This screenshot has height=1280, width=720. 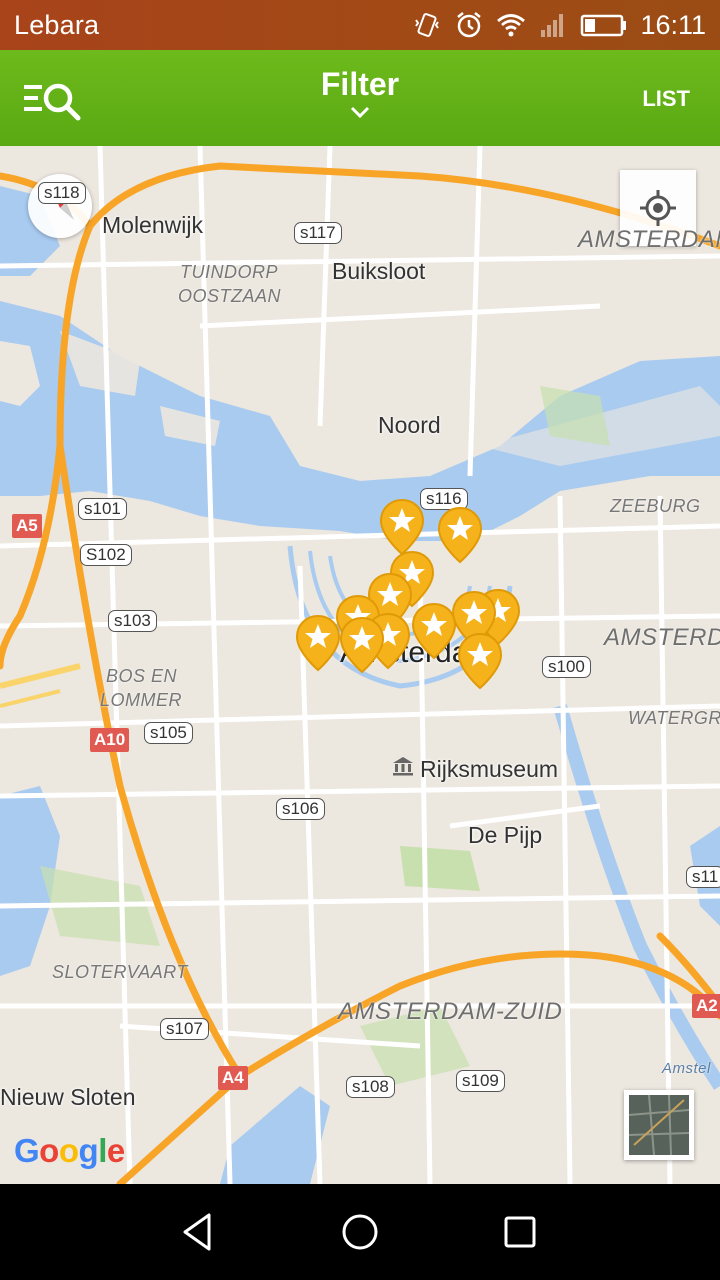 I want to click on satellite-thumbnail, so click(x=659, y=1125).